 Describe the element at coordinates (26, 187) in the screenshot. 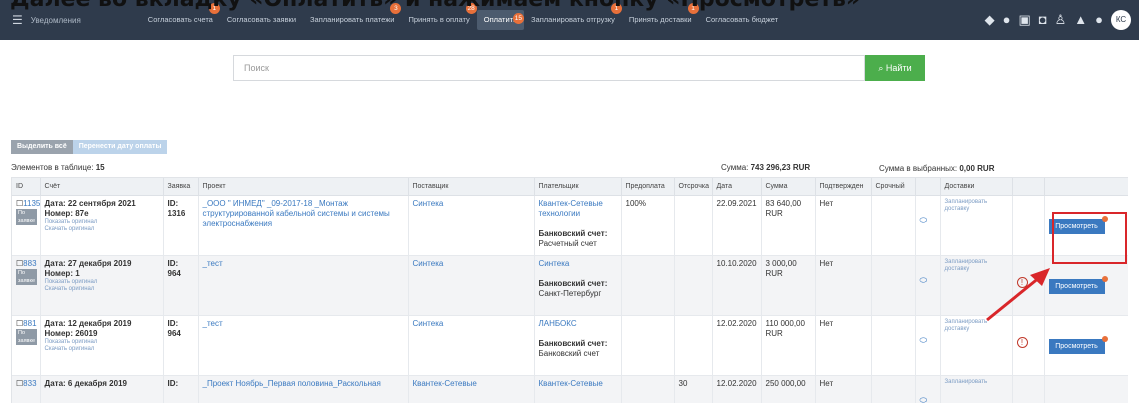

I see `column-header: ID` at that location.